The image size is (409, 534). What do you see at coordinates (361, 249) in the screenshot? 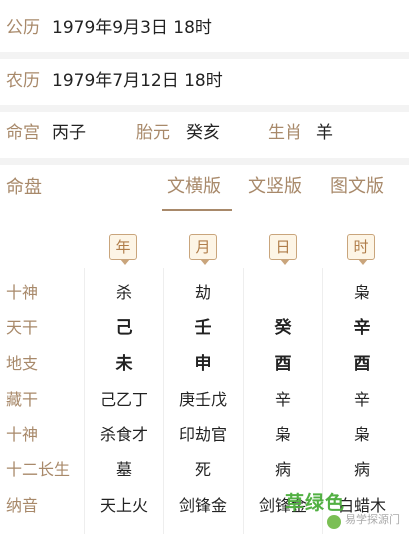
I see `column-header-hour: 时` at bounding box center [361, 249].